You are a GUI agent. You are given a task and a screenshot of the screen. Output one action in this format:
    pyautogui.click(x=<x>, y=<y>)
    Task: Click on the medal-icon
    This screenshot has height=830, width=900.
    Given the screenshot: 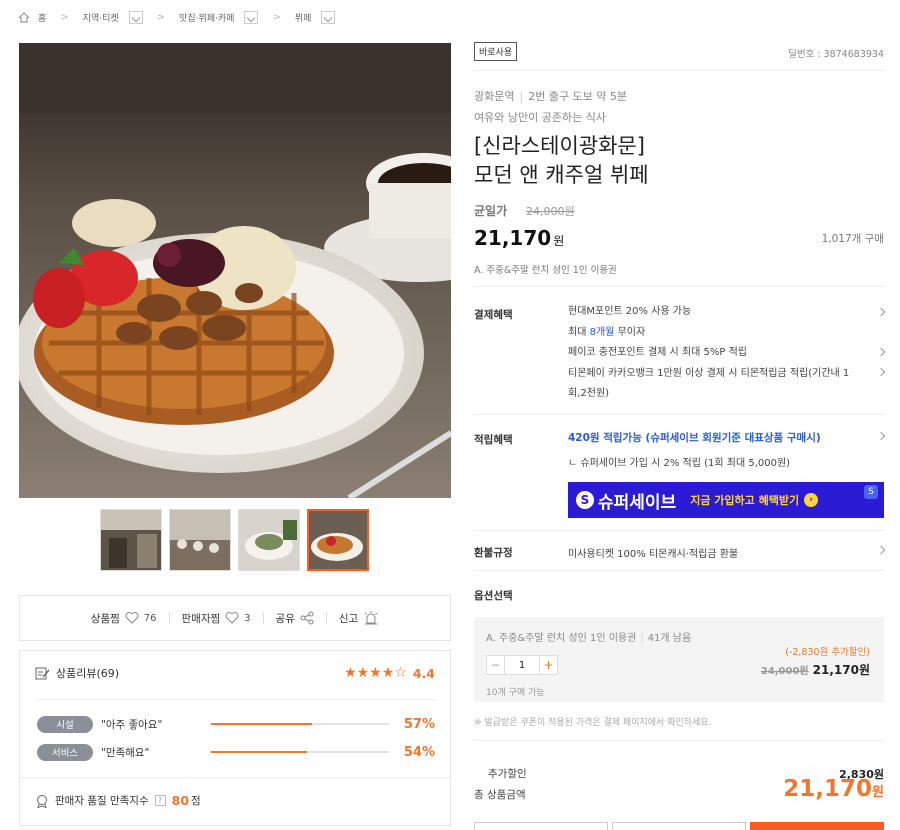 What is the action you would take?
    pyautogui.click(x=42, y=801)
    